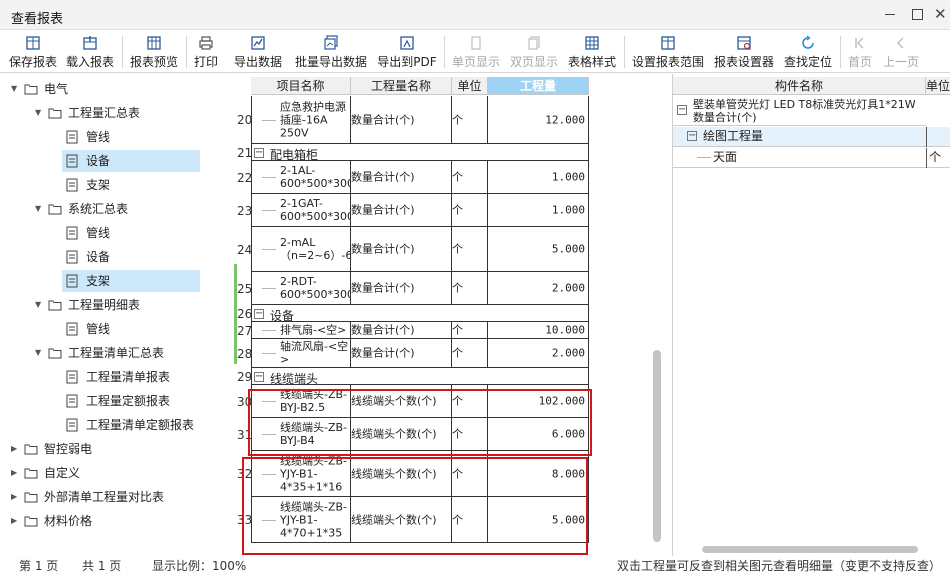  What do you see at coordinates (115, 89) in the screenshot?
I see `tree-node: ▼ 电气` at bounding box center [115, 89].